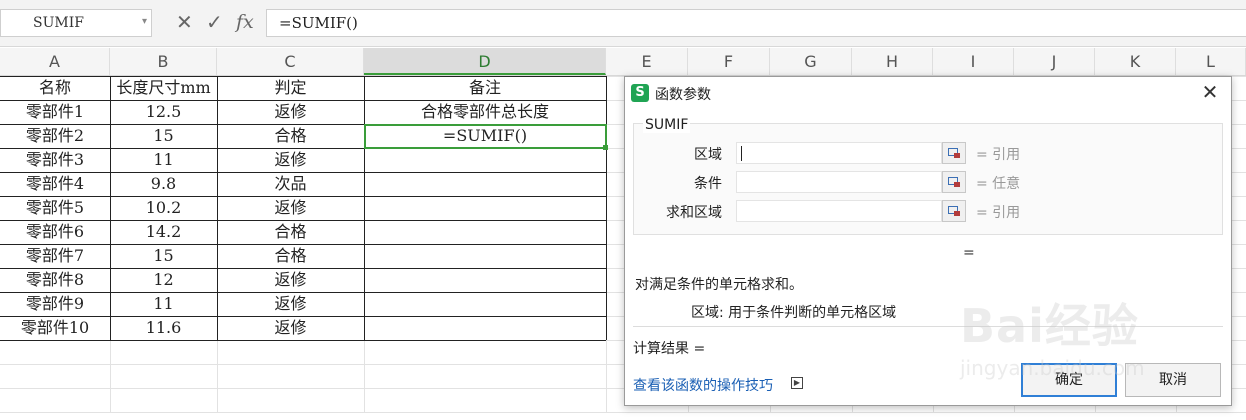  What do you see at coordinates (245, 22) in the screenshot?
I see `fx-icon: fx` at bounding box center [245, 22].